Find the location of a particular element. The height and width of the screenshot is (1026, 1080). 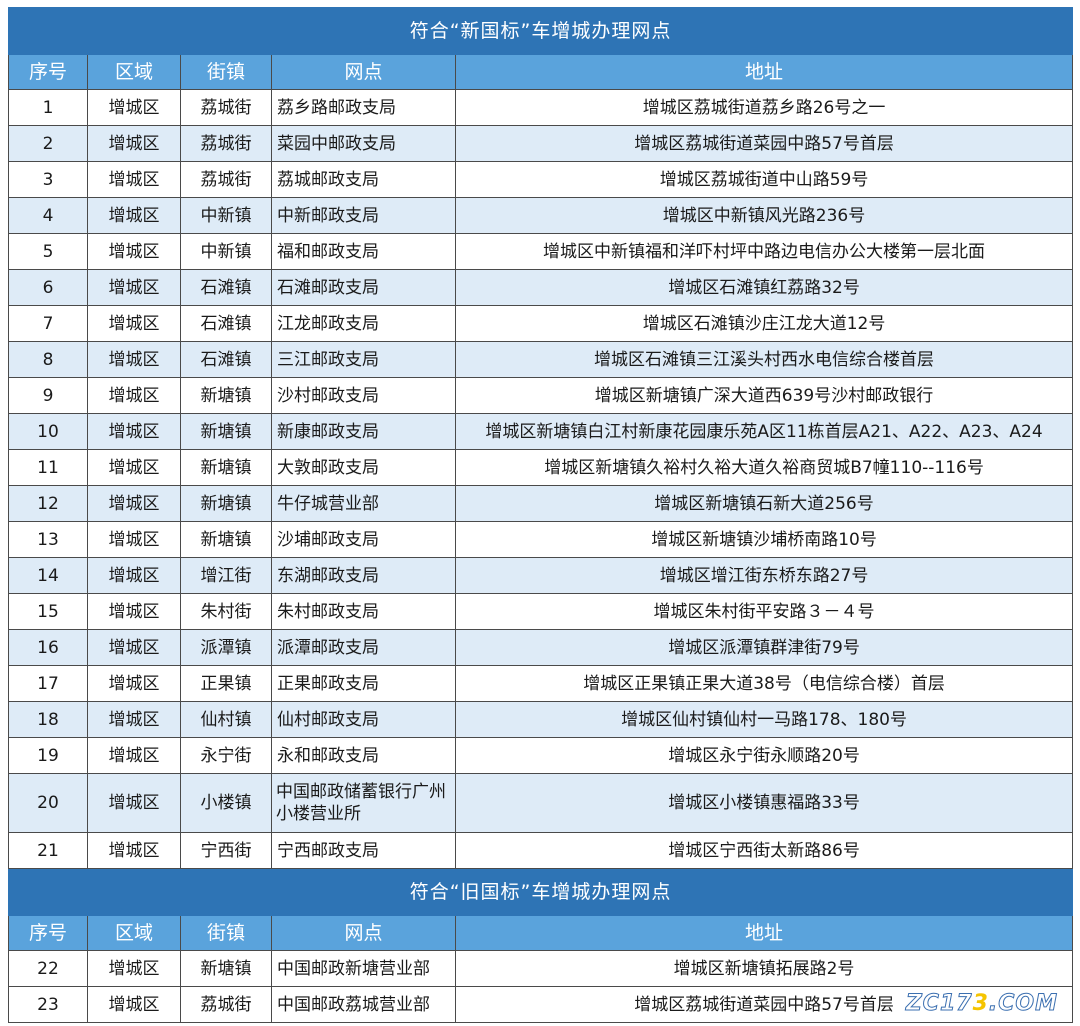

table-row: 9 增城区 新塘镇 沙村邮政支局 增城区新塘镇广深大道西639号沙村邮政银行 is located at coordinates (541, 395).